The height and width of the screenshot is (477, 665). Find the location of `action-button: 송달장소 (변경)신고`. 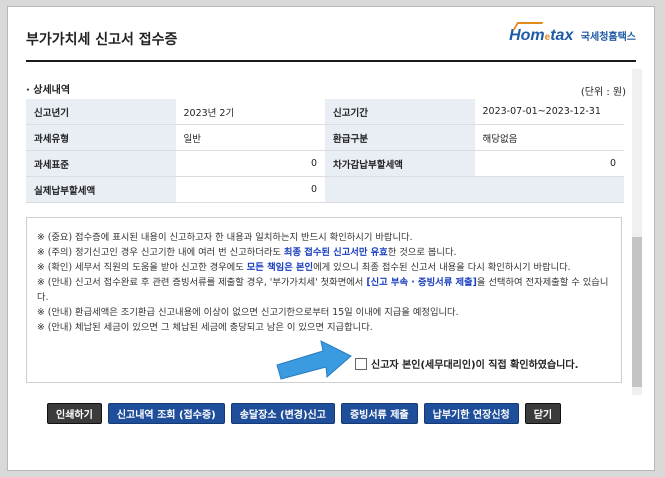

action-button: 송달장소 (변경)신고 is located at coordinates (282, 413).